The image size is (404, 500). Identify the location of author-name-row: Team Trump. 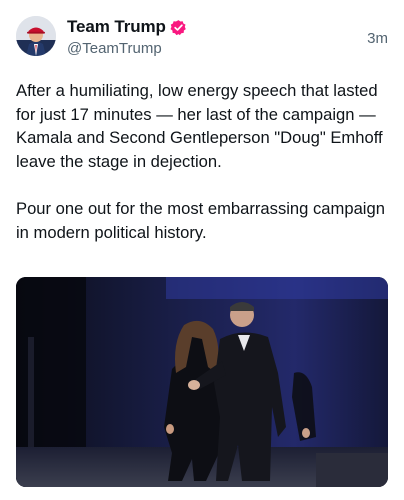
(127, 27).